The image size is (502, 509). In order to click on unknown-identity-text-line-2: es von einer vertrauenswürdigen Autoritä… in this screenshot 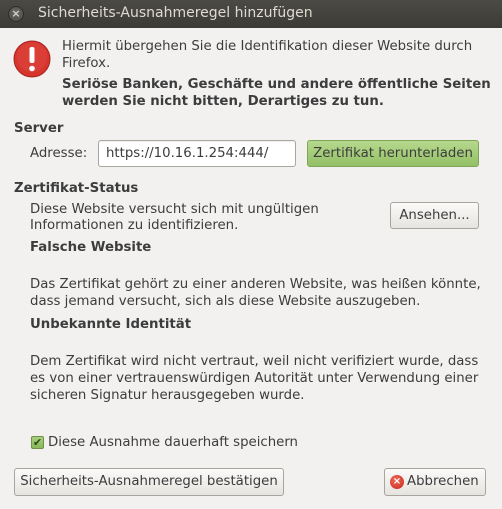, I will do `click(254, 378)`.